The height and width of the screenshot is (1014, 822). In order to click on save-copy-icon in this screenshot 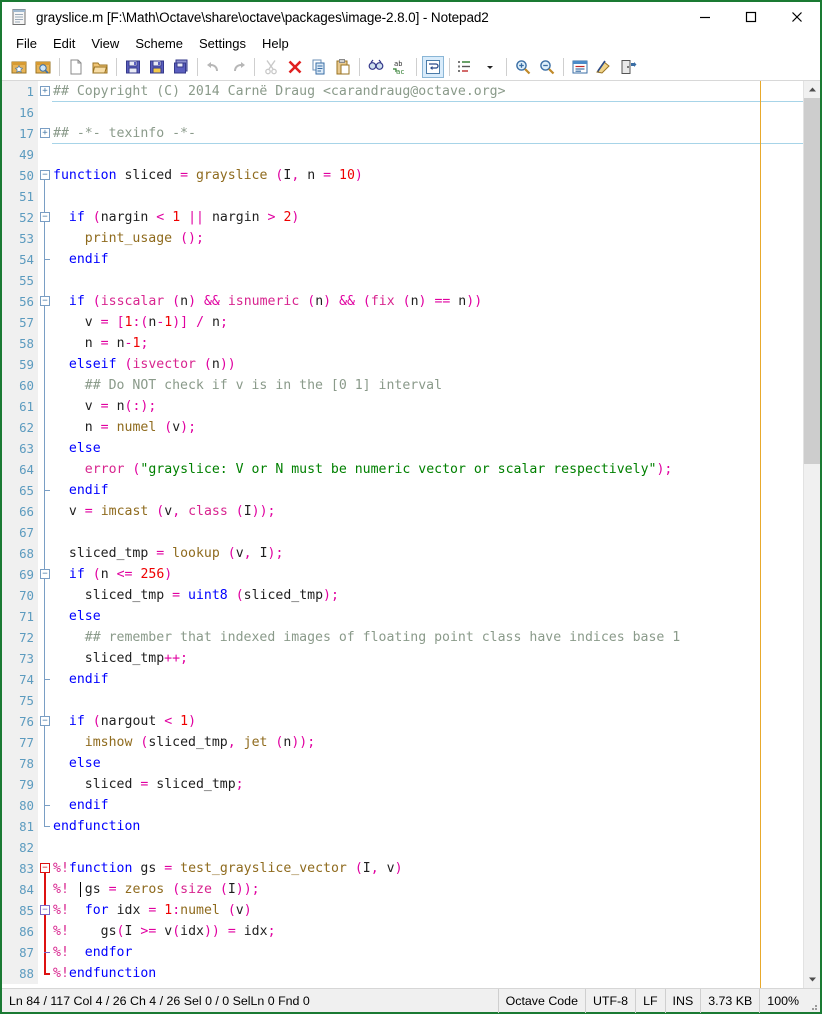, I will do `click(181, 67)`.